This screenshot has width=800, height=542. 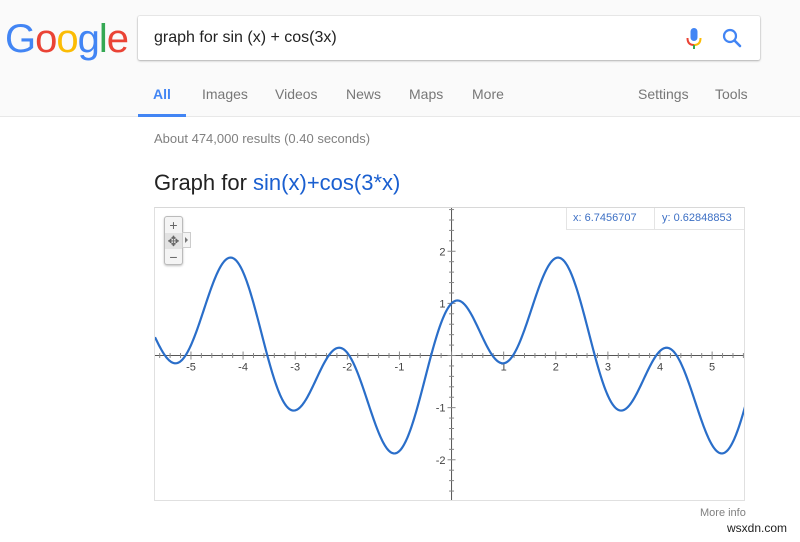 What do you see at coordinates (117, 39) in the screenshot?
I see `logo-letter: e` at bounding box center [117, 39].